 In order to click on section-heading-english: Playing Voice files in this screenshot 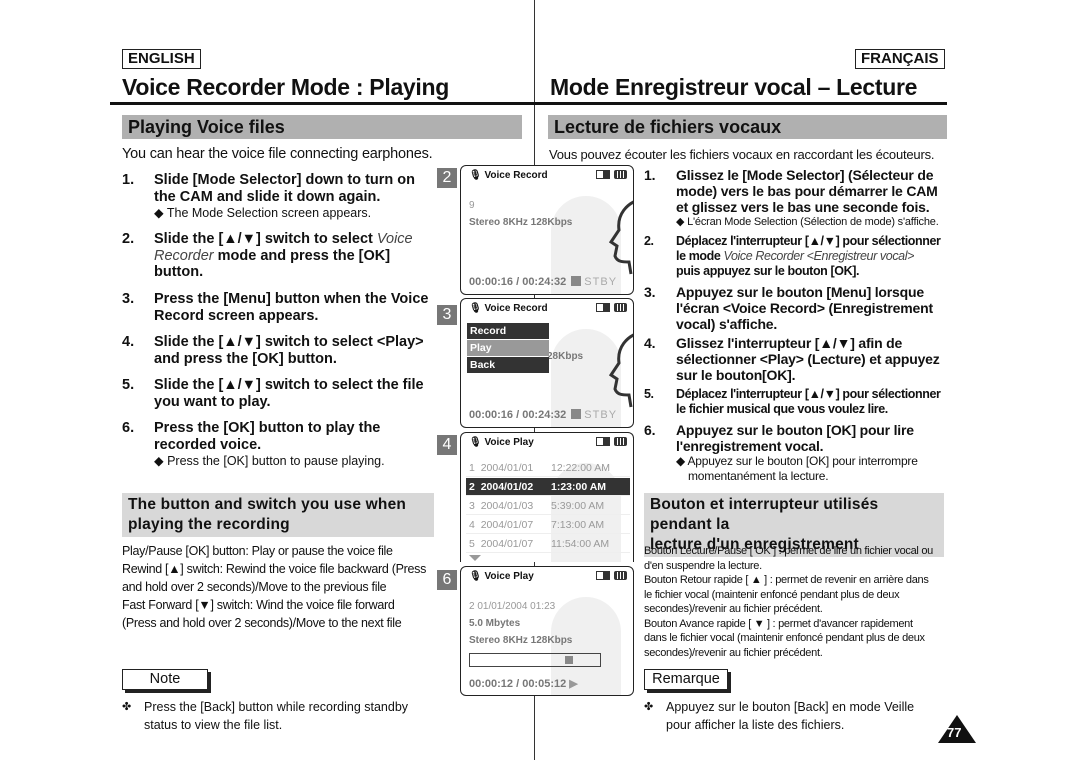, I will do `click(322, 127)`.